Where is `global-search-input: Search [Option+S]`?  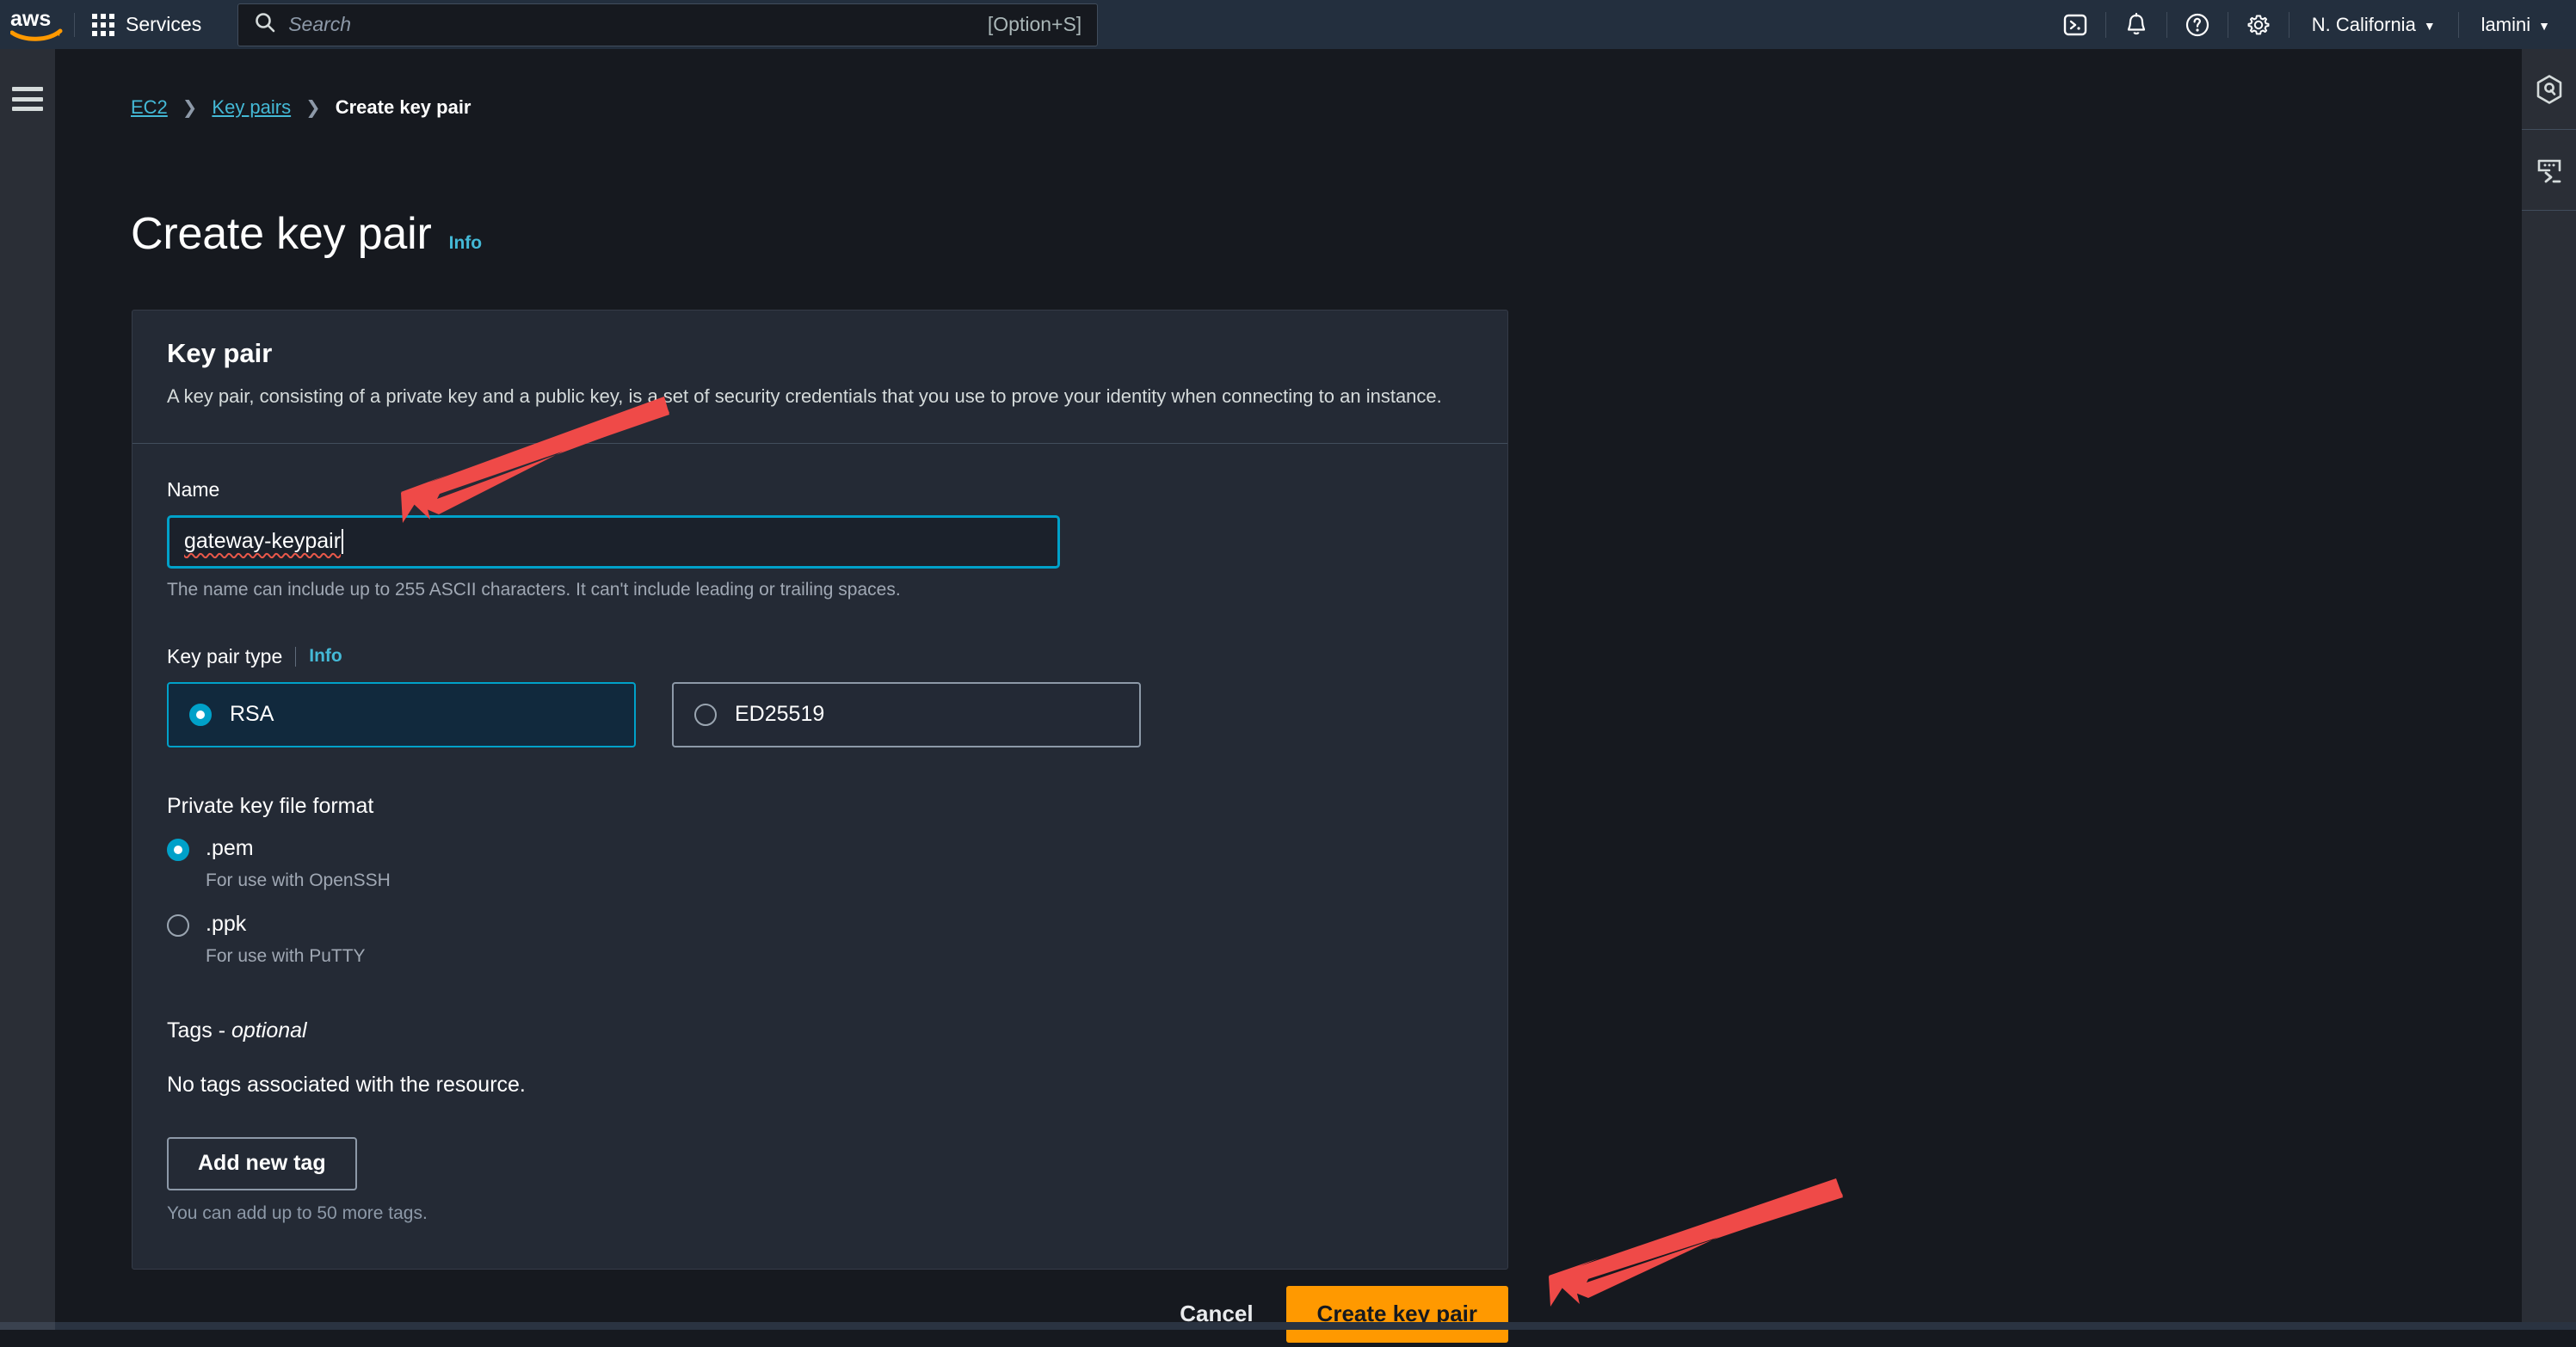
global-search-input: Search [Option+S] is located at coordinates (667, 24).